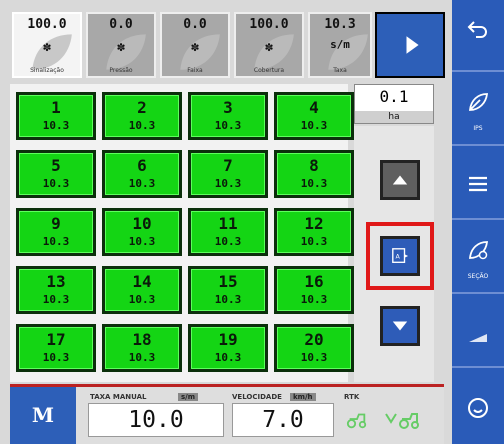 The image size is (504, 444). What do you see at coordinates (477, 29) in the screenshot?
I see `back-arrow-icon` at bounding box center [477, 29].